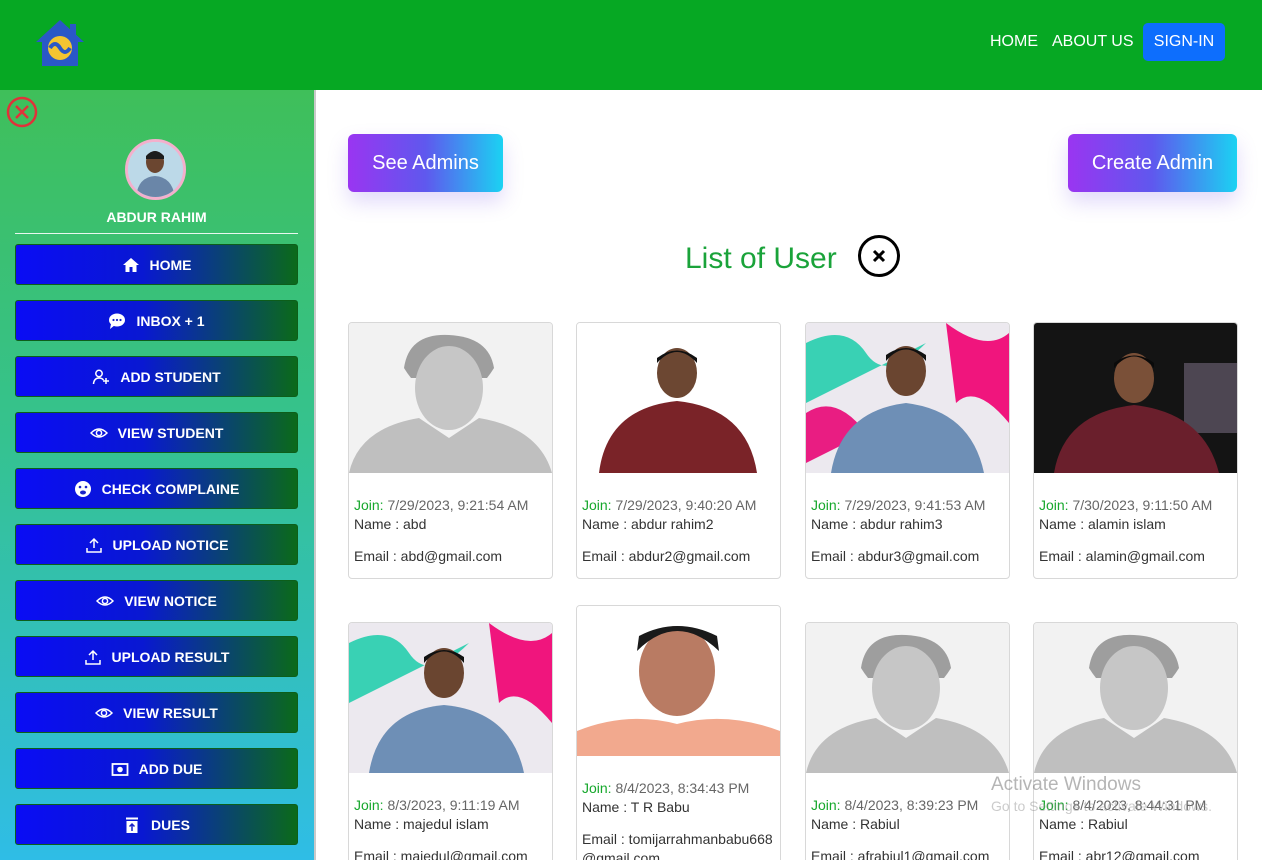  Describe the element at coordinates (425, 163) in the screenshot. I see `see-admins-button: See Admins` at that location.